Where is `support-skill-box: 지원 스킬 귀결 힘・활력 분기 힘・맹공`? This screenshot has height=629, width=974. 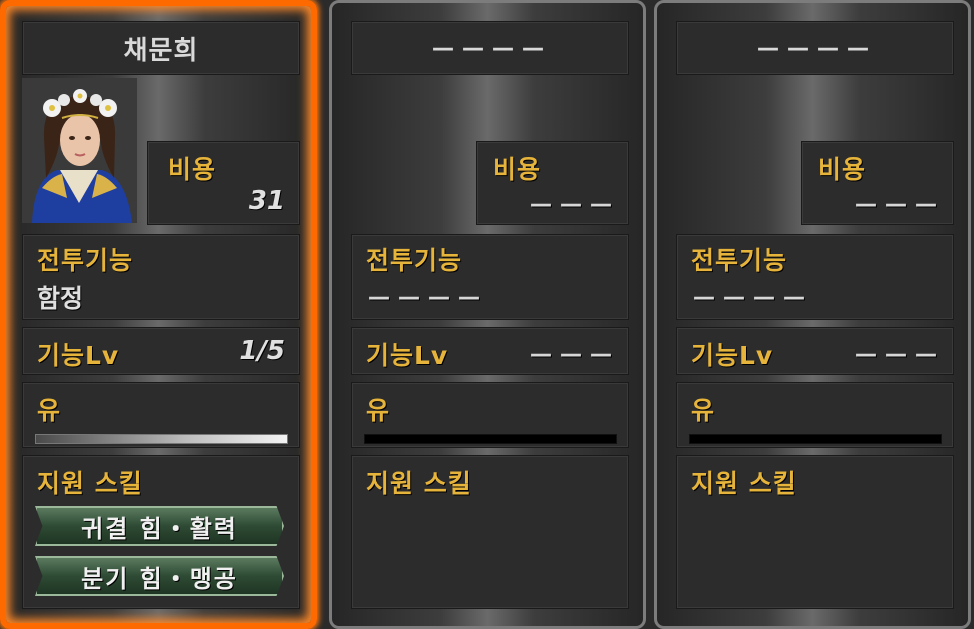
support-skill-box: 지원 스킬 귀결 힘・활력 분기 힘・맹공 is located at coordinates (161, 532).